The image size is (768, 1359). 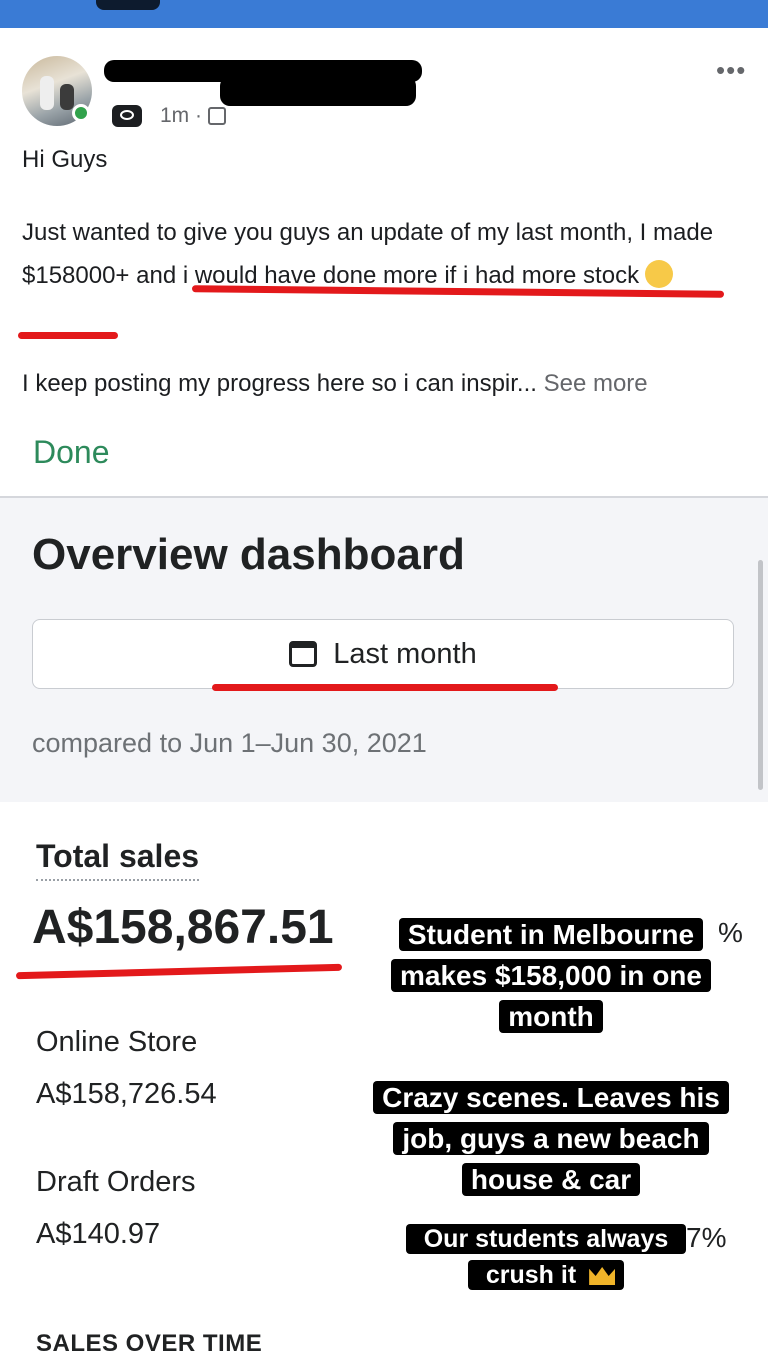 I want to click on story-caption-3-text: Our students always crush it, so click(x=546, y=1257).